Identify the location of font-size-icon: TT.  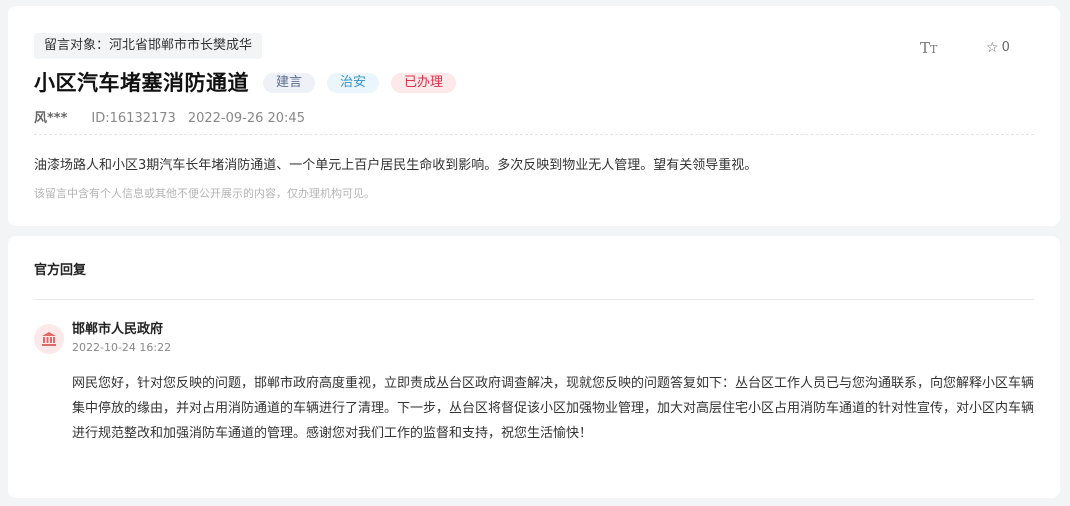
(928, 49).